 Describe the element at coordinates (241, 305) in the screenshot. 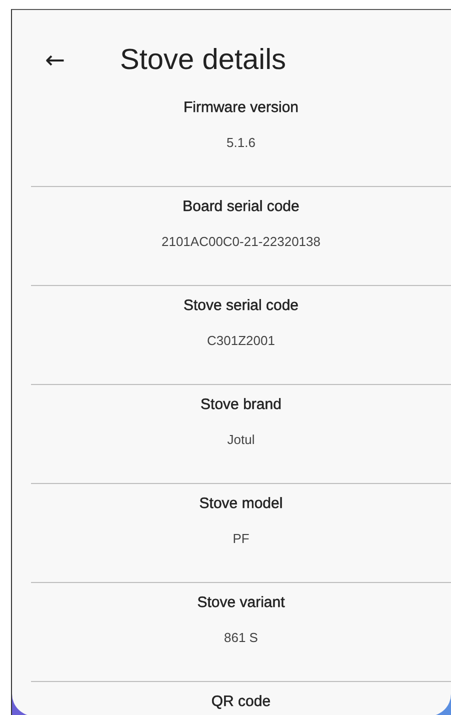

I see `detail-label: Stove serial code` at that location.